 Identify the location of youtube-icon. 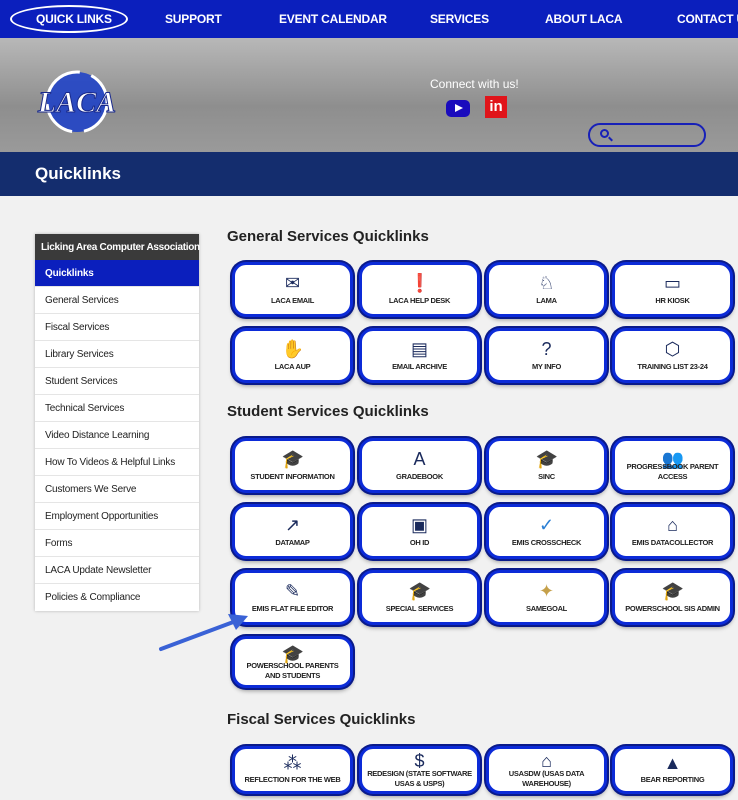
(458, 108).